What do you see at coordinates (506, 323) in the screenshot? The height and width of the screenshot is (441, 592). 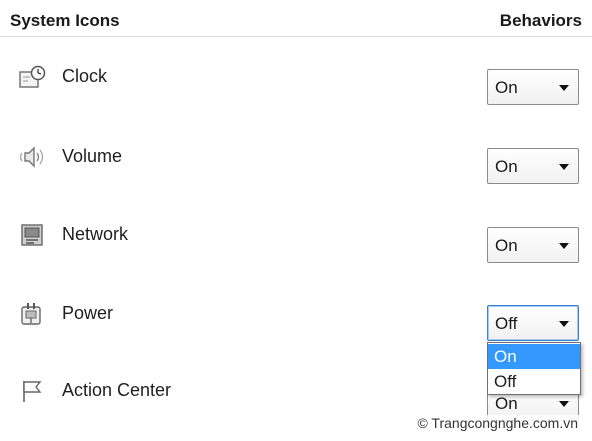 I see `power-behavior-value: Off` at bounding box center [506, 323].